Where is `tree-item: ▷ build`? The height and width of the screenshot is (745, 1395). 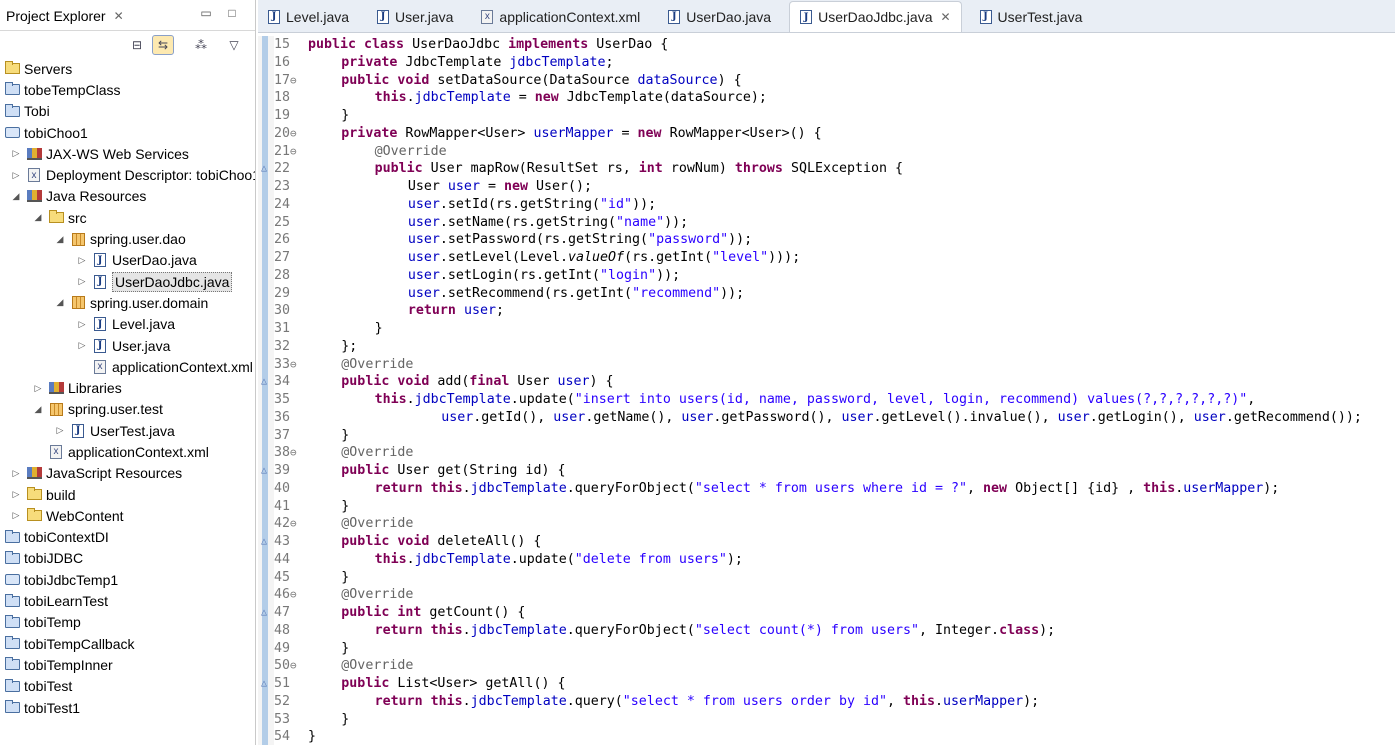 tree-item: ▷ build is located at coordinates (127, 494).